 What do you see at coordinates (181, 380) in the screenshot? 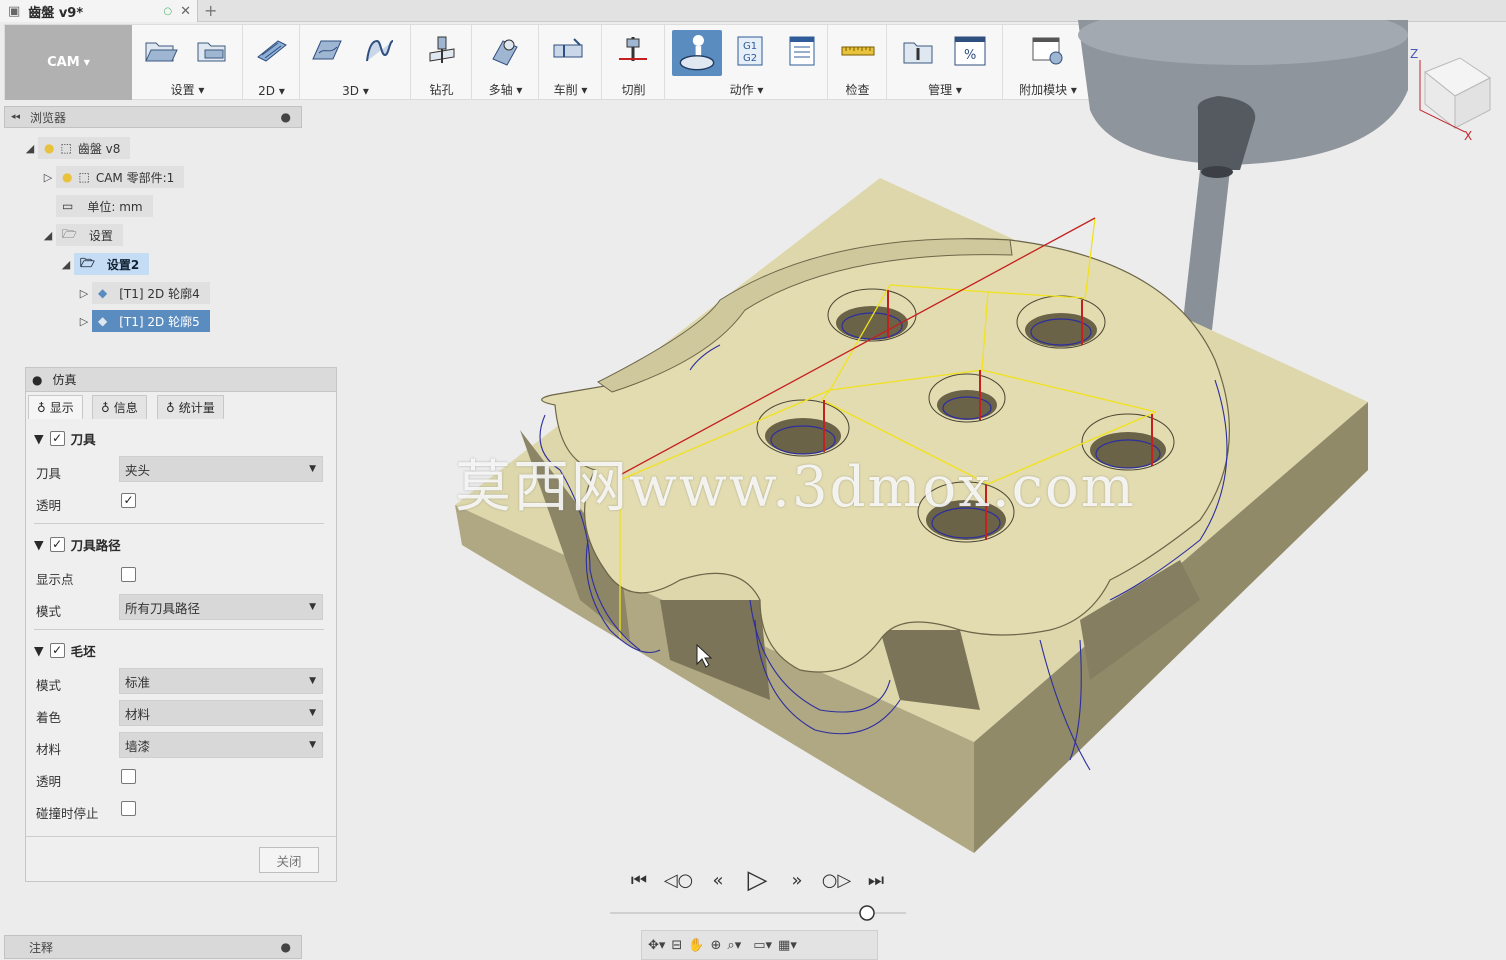
I see `simulation-header: ● 仿真` at bounding box center [181, 380].